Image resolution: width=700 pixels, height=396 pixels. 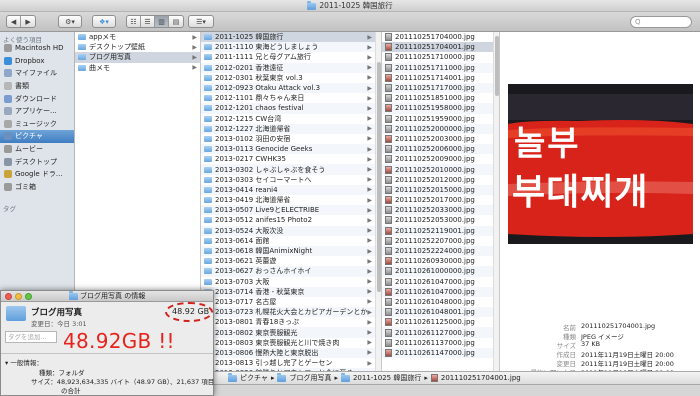 What do you see at coordinates (162, 21) in the screenshot?
I see `column-view-button: ▥` at bounding box center [162, 21].